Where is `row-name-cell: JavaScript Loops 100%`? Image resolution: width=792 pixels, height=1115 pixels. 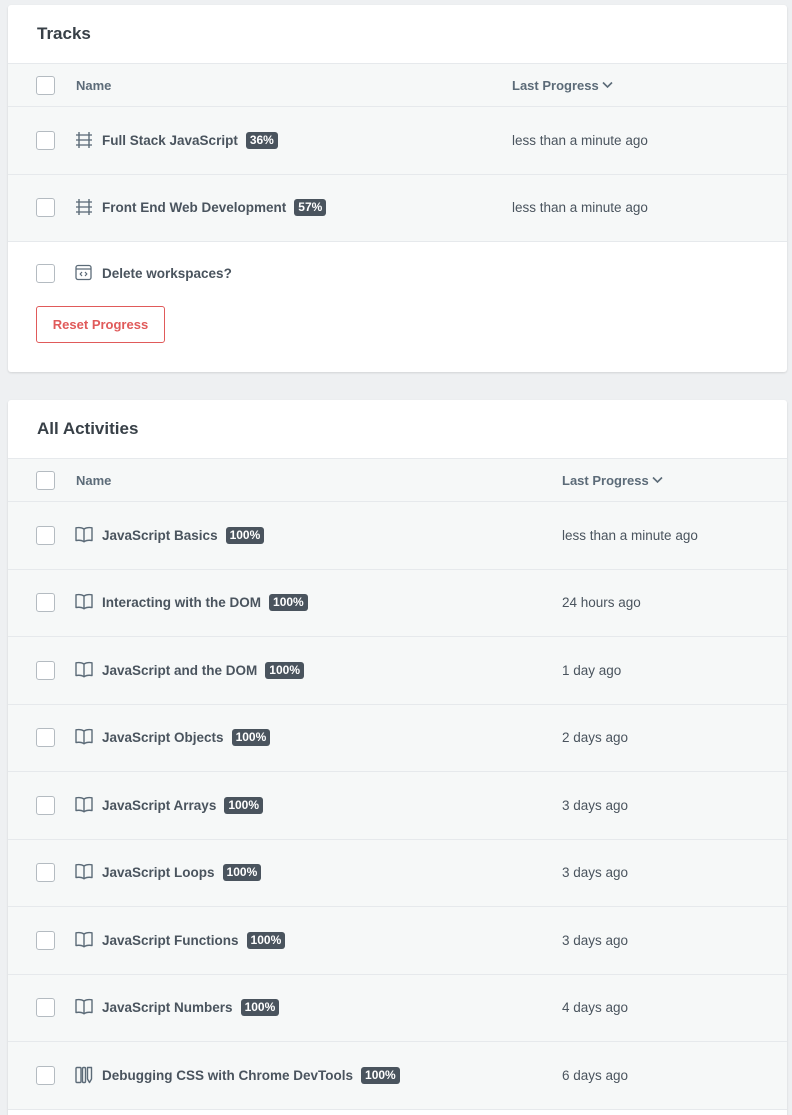 row-name-cell: JavaScript Loops 100% is located at coordinates (168, 872).